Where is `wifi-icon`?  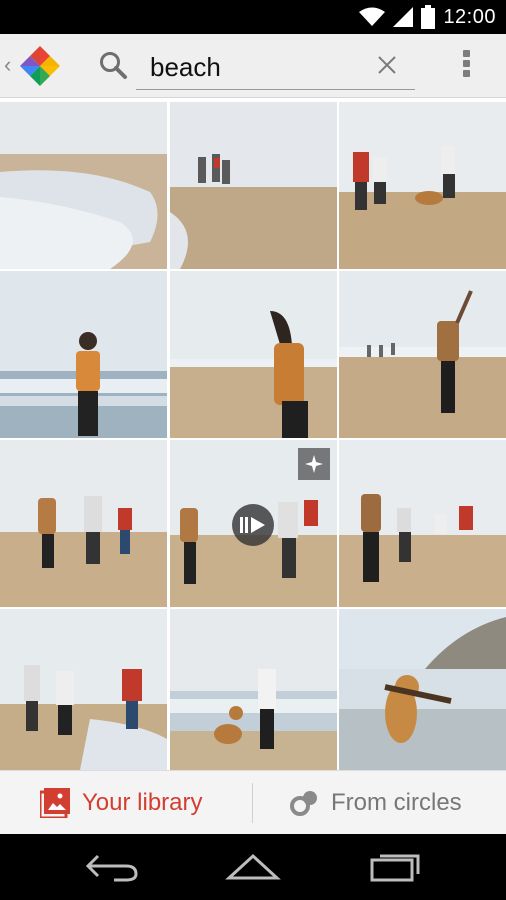
wifi-icon is located at coordinates (372, 16).